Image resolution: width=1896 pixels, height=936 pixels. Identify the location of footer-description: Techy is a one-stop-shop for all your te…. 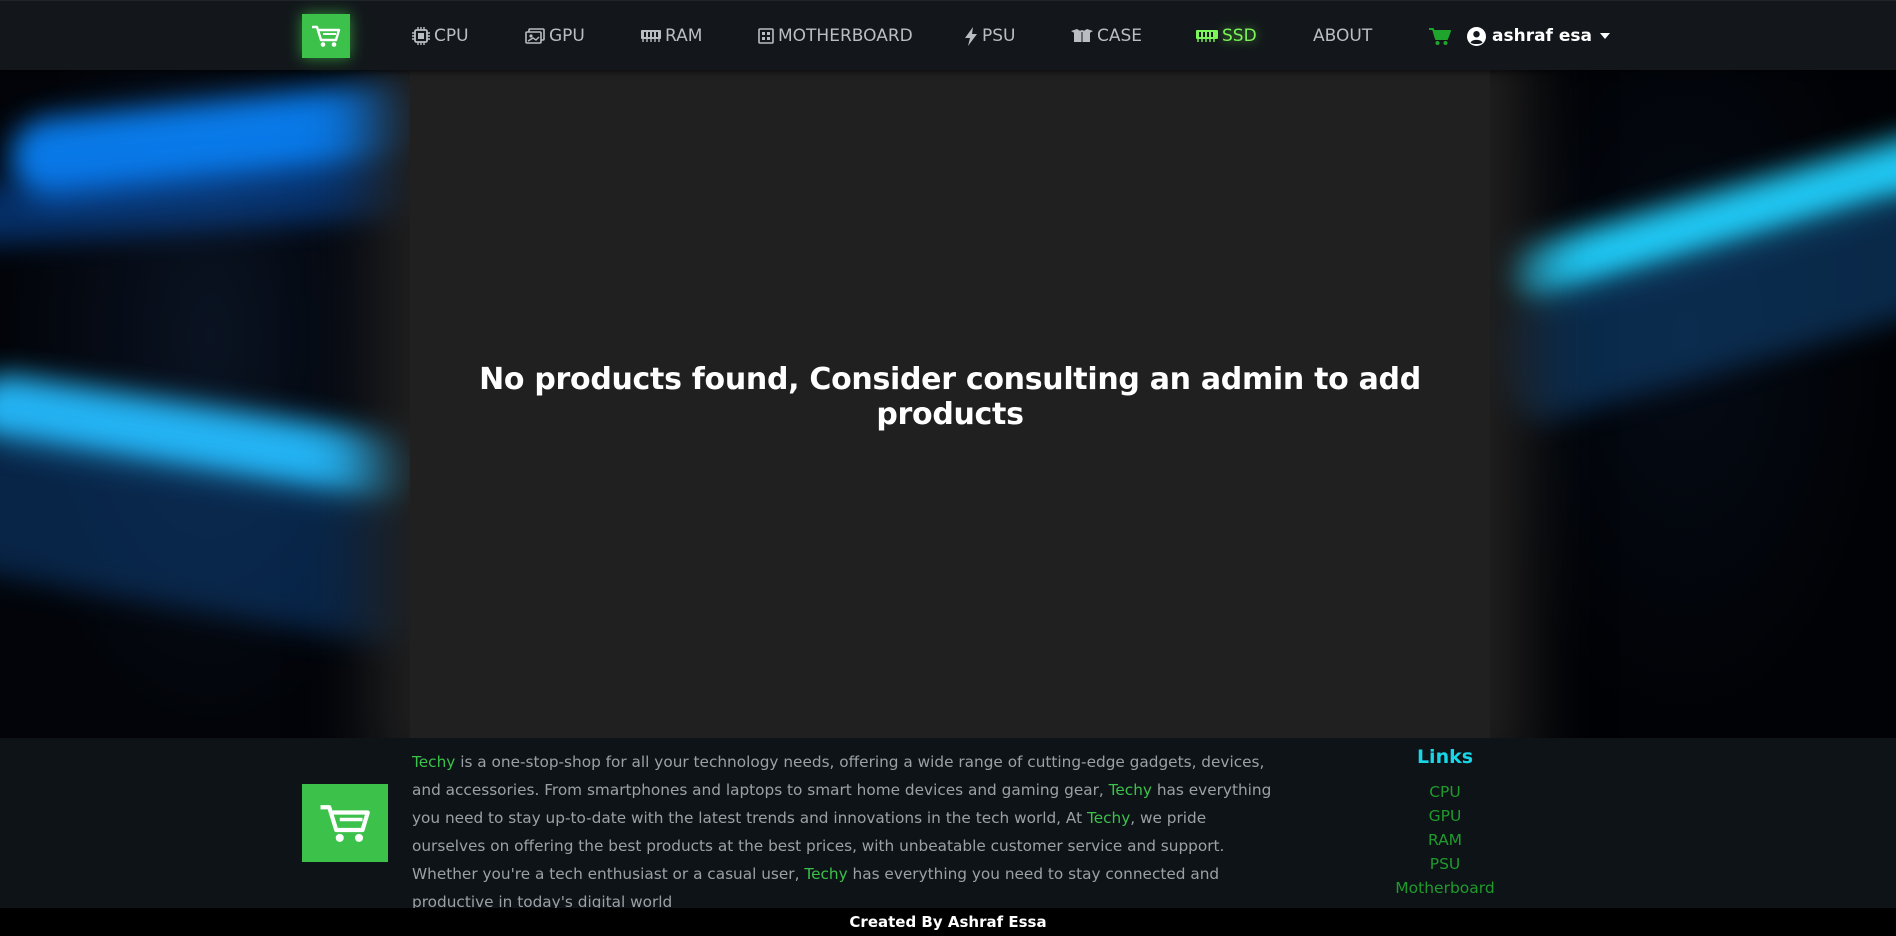
(842, 832).